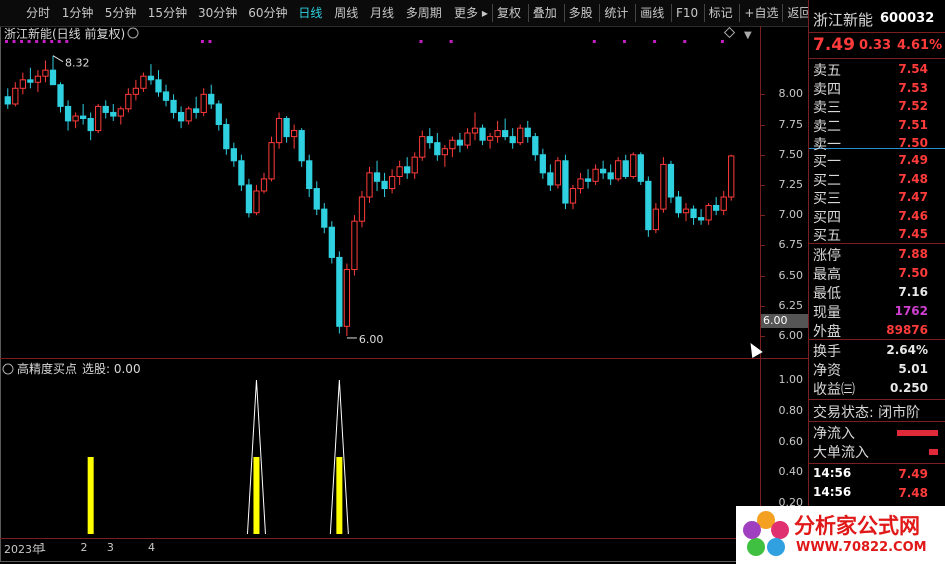 Image resolution: width=945 pixels, height=564 pixels. Describe the element at coordinates (545, 13) in the screenshot. I see `toolbar-action-1: 叠加` at that location.